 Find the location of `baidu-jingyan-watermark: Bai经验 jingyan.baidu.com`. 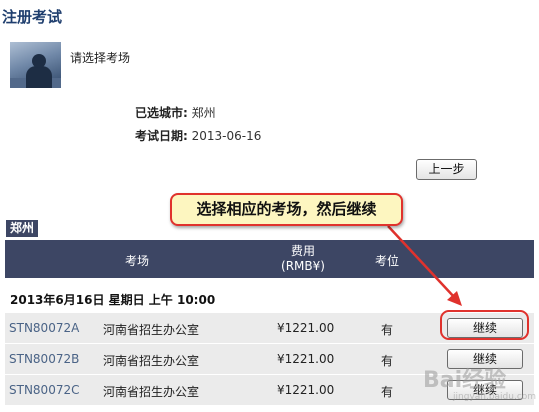

baidu-jingyan-watermark: Bai经验 jingyan.baidu.com is located at coordinates (475, 386).